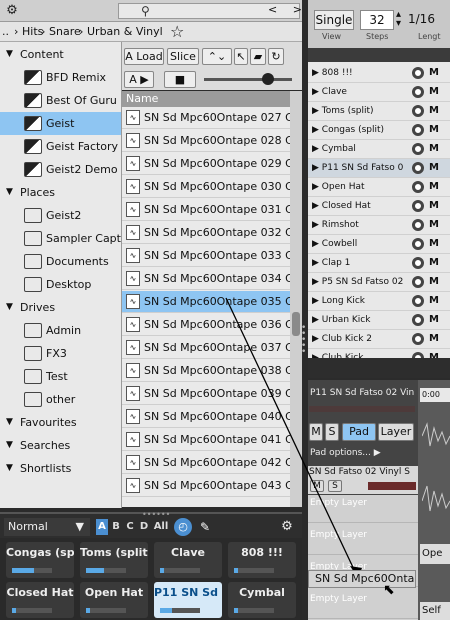 The height and width of the screenshot is (620, 450). What do you see at coordinates (60, 330) in the screenshot?
I see `tree-item: Admin` at bounding box center [60, 330].